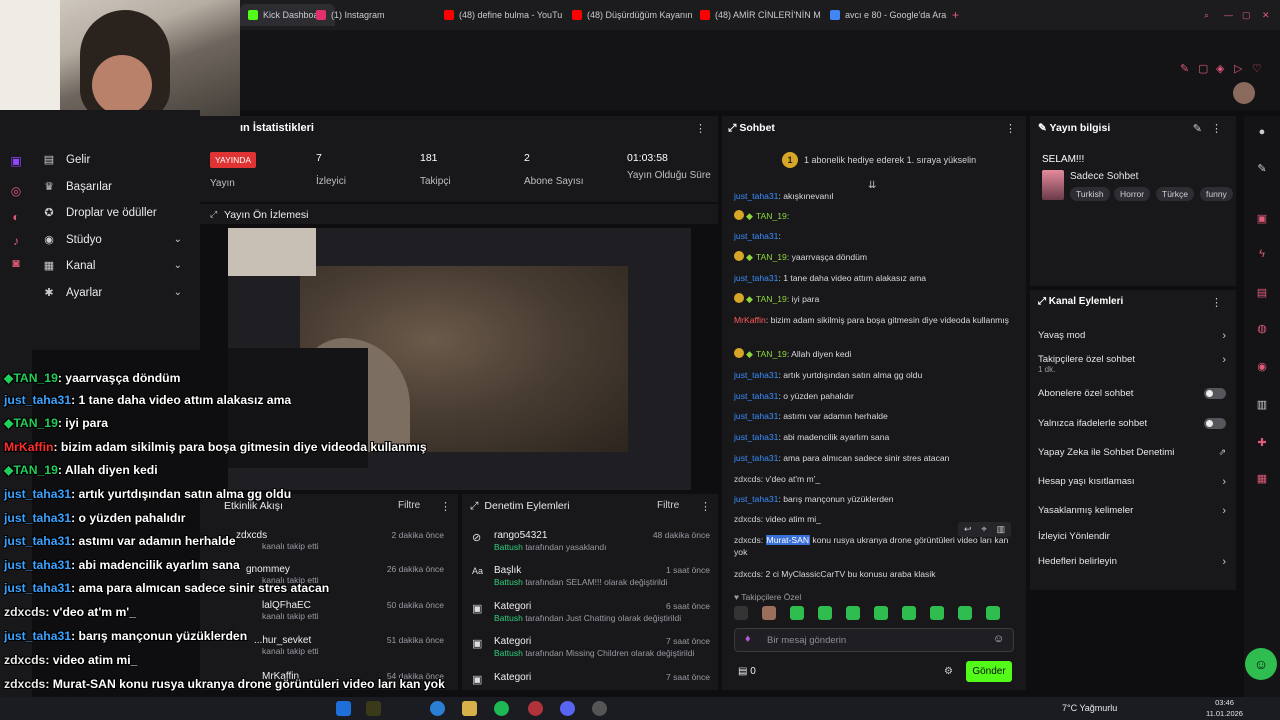 This screenshot has height=720, width=1280. I want to click on tag: Turkish, so click(1090, 194).